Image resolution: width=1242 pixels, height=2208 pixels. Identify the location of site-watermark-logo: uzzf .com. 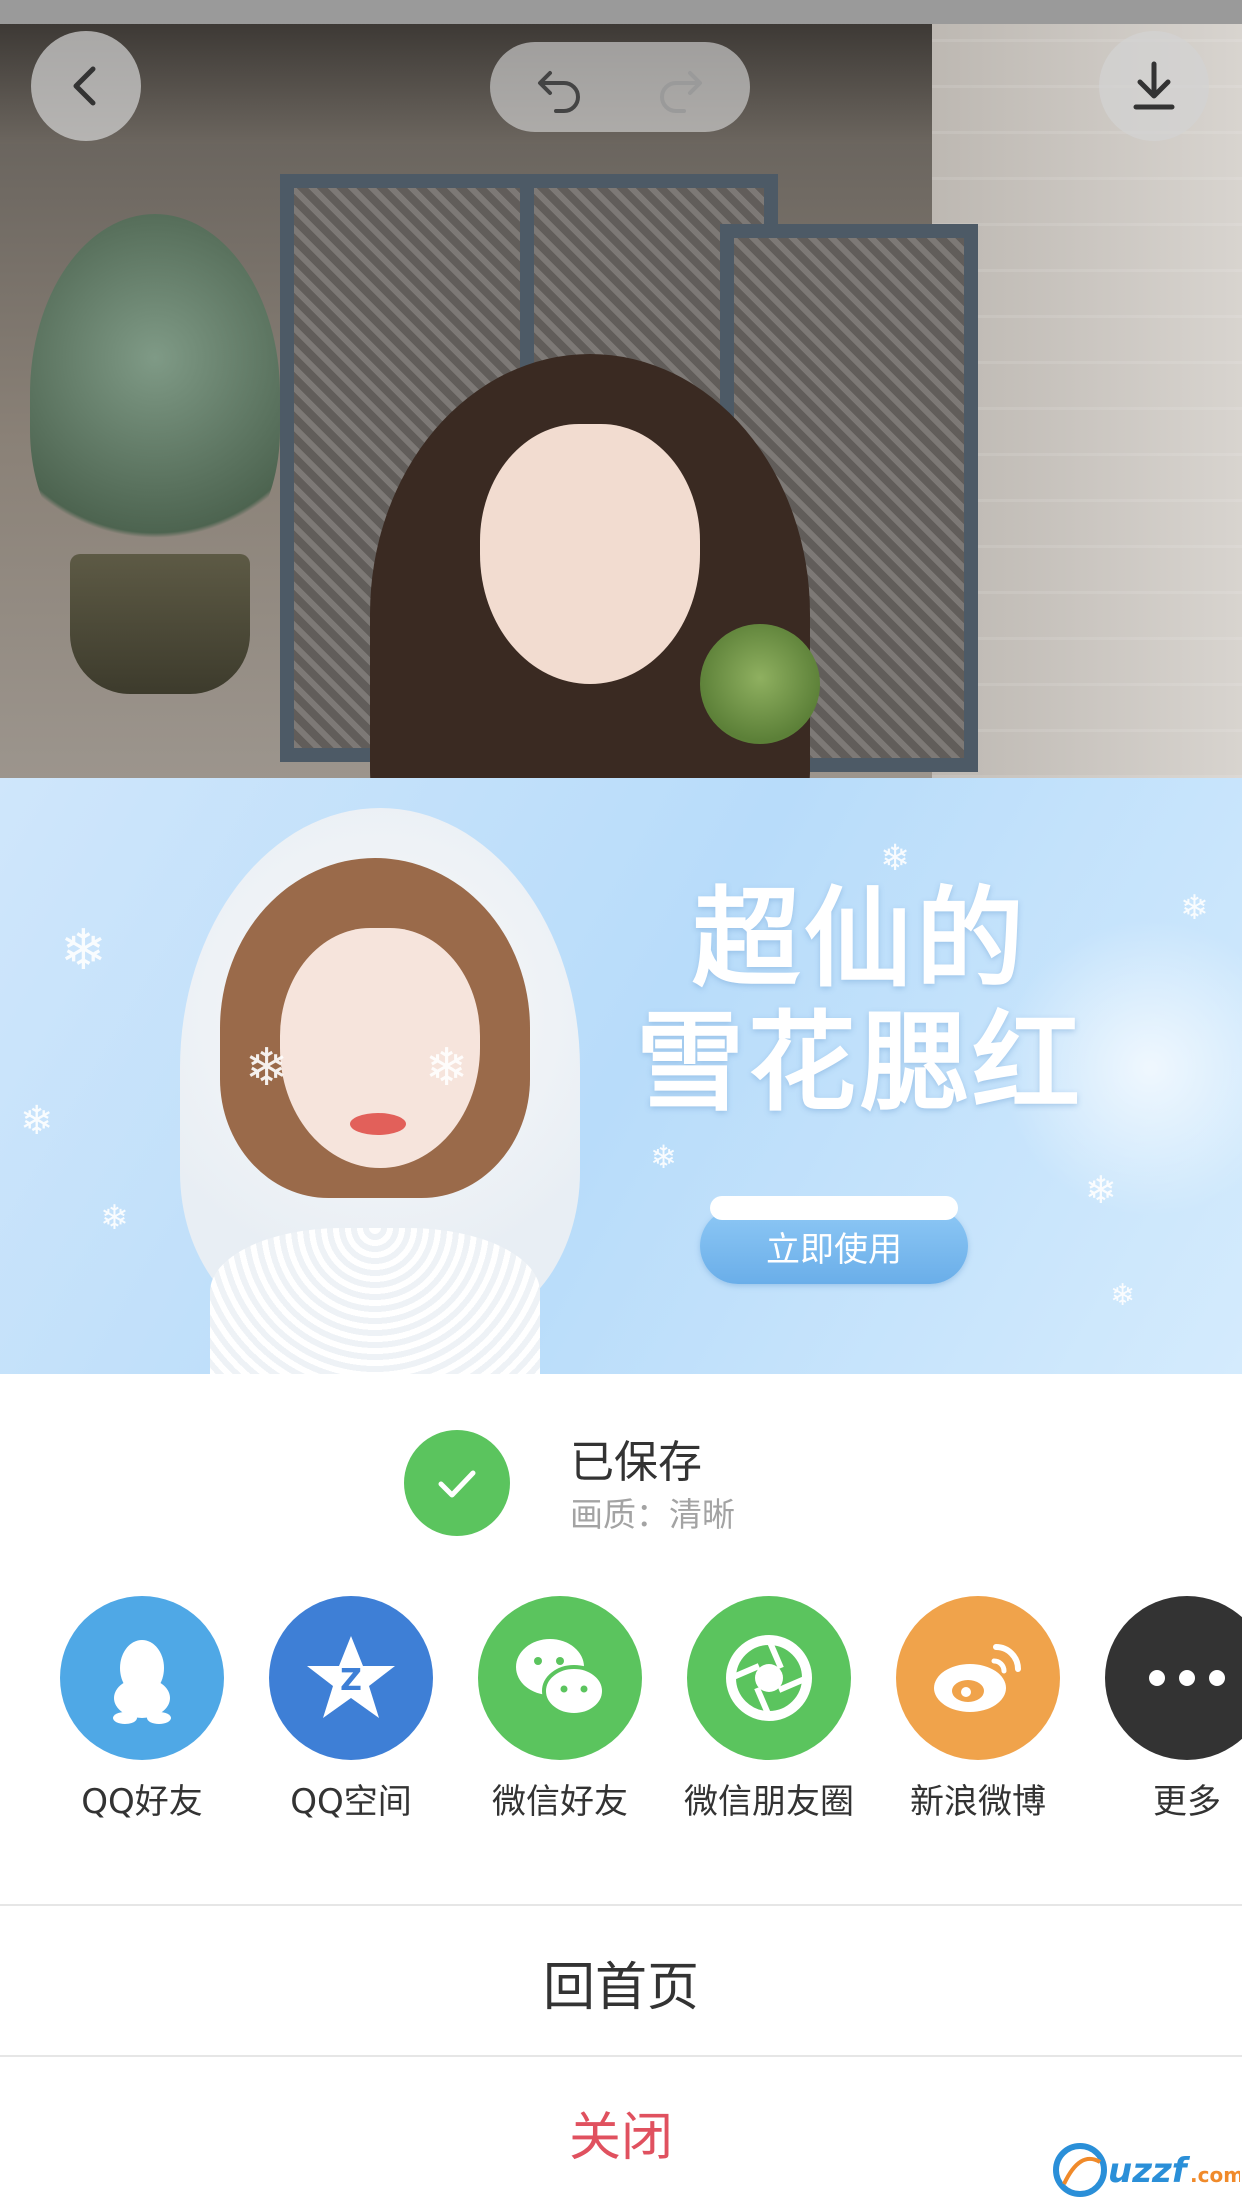
(1146, 2170).